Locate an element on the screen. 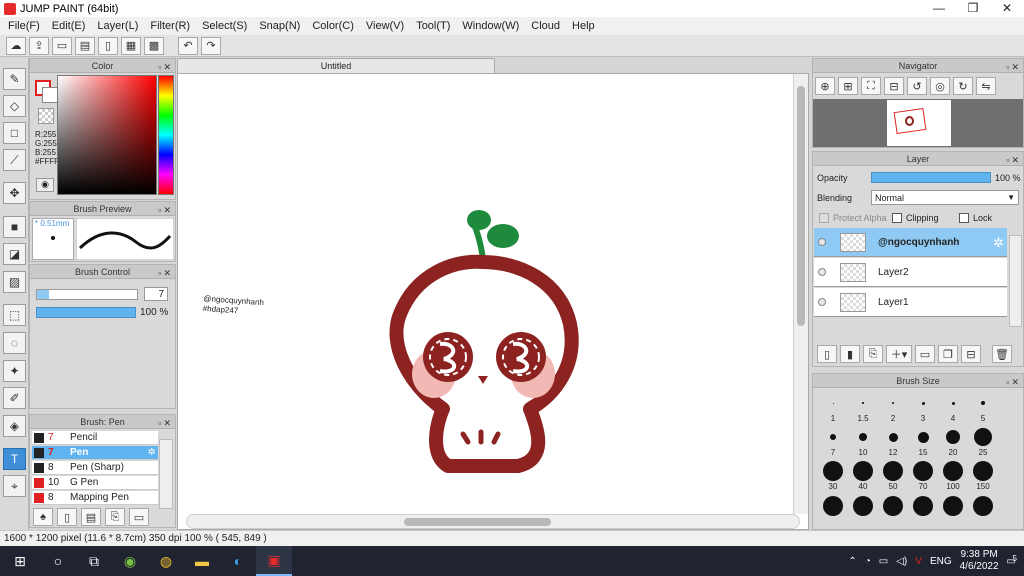 The height and width of the screenshot is (576, 1024). brush-size-option: 2 is located at coordinates (893, 409).